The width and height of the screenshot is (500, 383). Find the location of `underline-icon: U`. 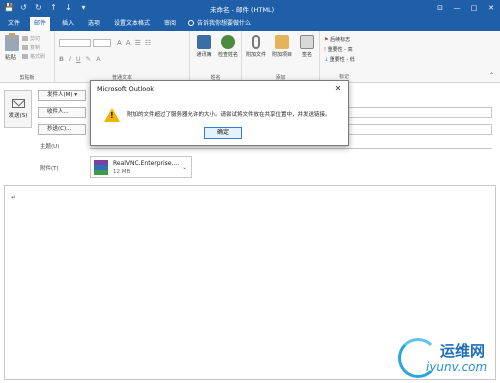

underline-icon: U is located at coordinates (78, 59).